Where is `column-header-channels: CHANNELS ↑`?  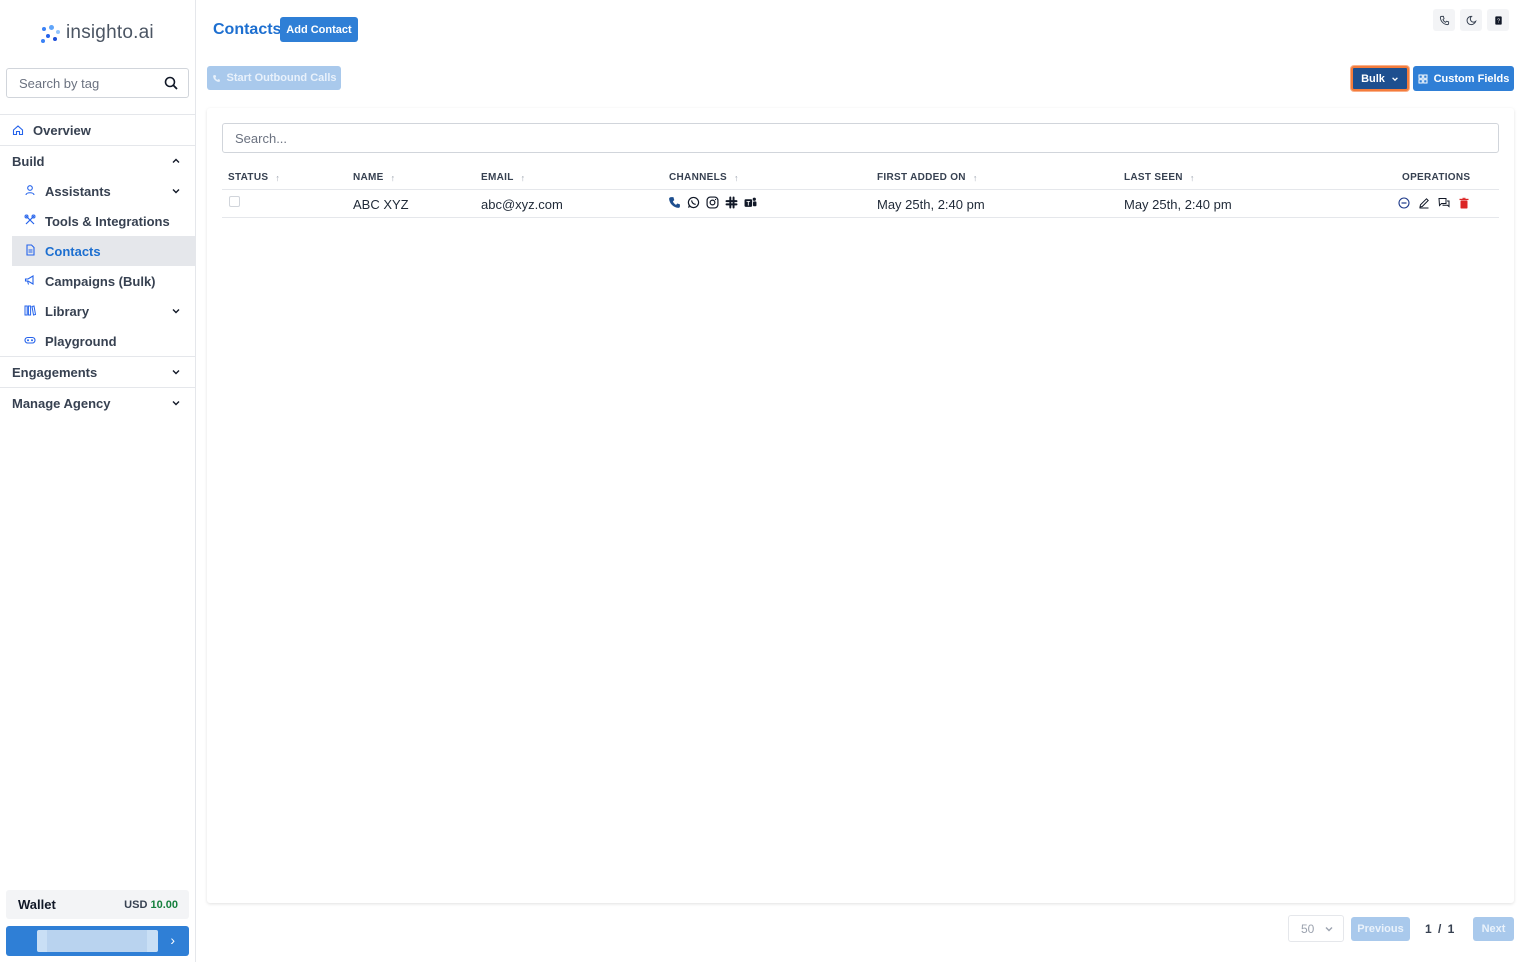
column-header-channels: CHANNELS ↑ is located at coordinates (704, 177).